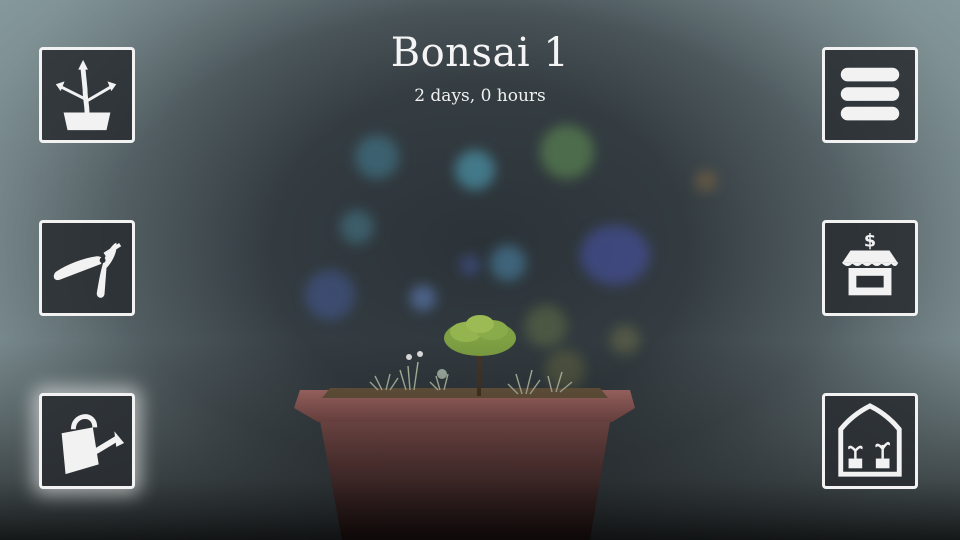 This screenshot has width=960, height=540. I want to click on greenhouse-icon, so click(870, 440).